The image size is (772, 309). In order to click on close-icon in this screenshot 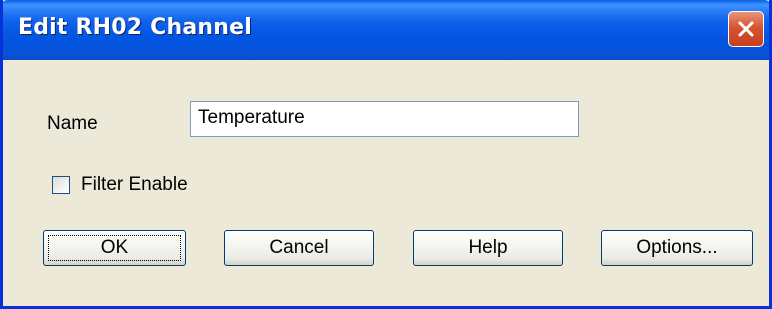, I will do `click(746, 29)`.